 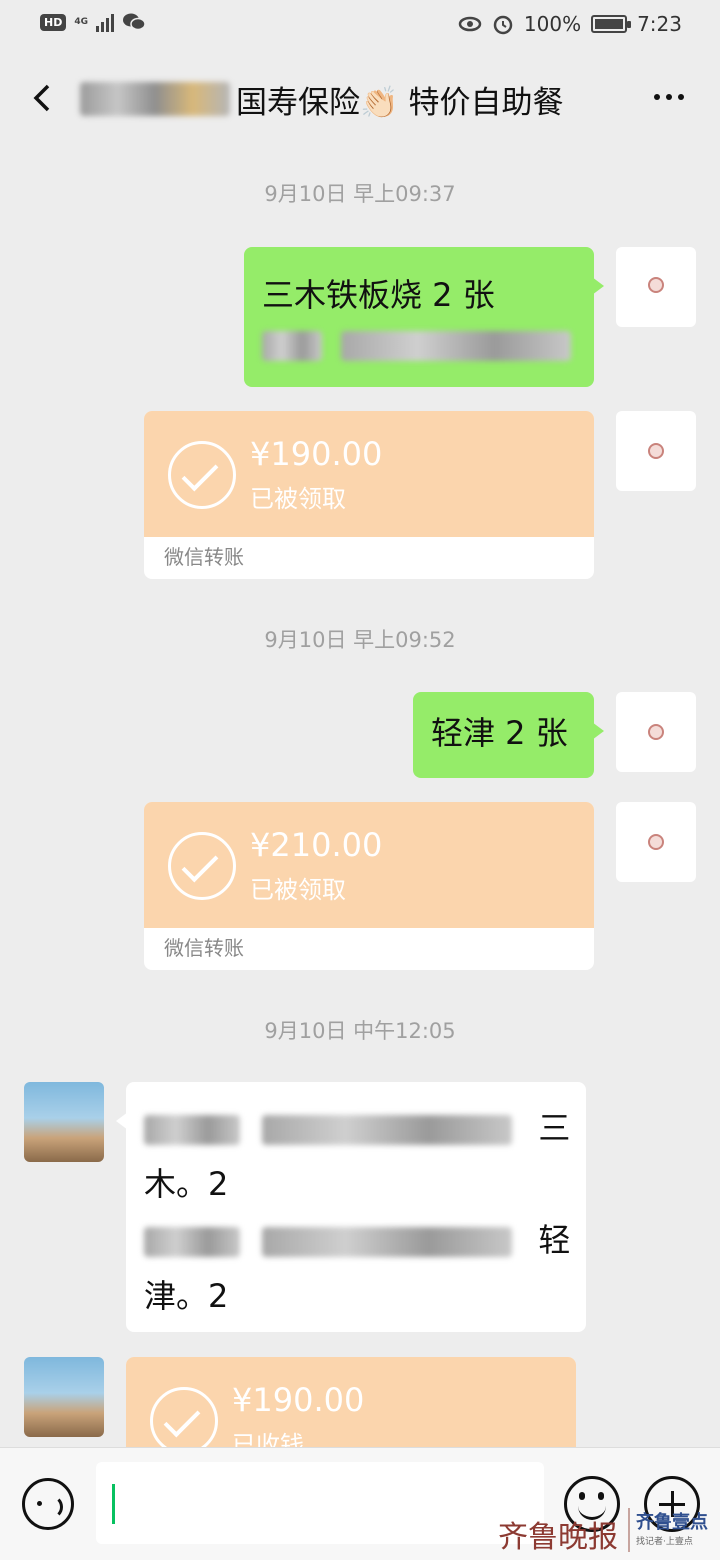 What do you see at coordinates (320, 1503) in the screenshot?
I see `message-input` at bounding box center [320, 1503].